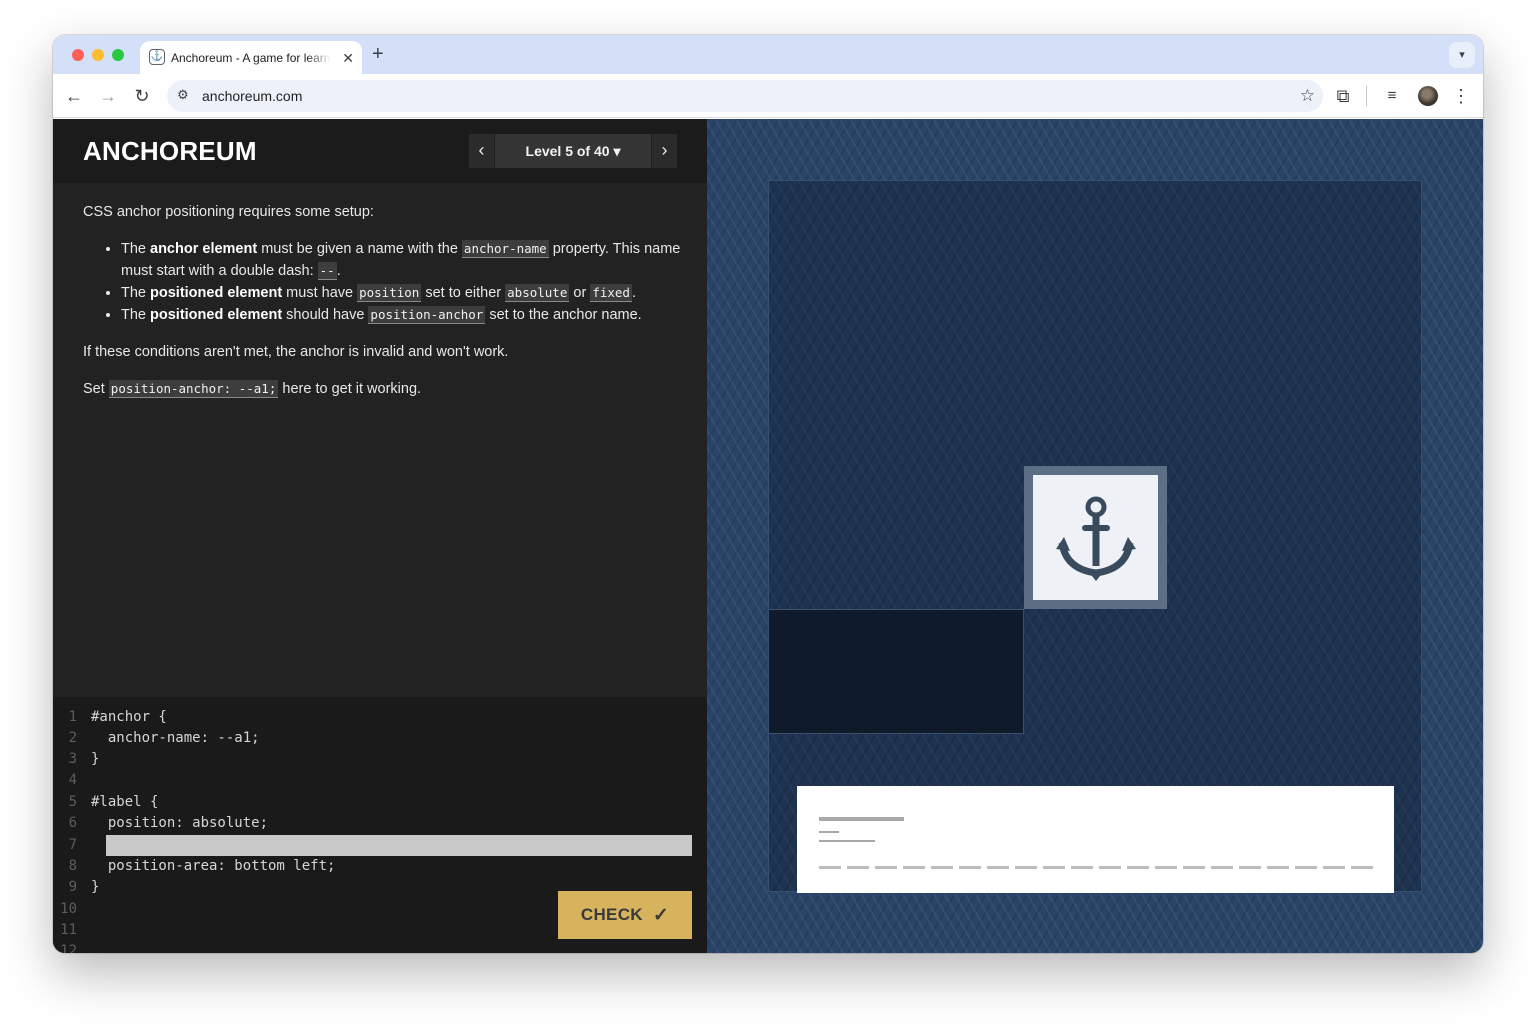 The width and height of the screenshot is (1536, 1024). What do you see at coordinates (1307, 96) in the screenshot?
I see `bookmark-star-icon: ☆` at bounding box center [1307, 96].